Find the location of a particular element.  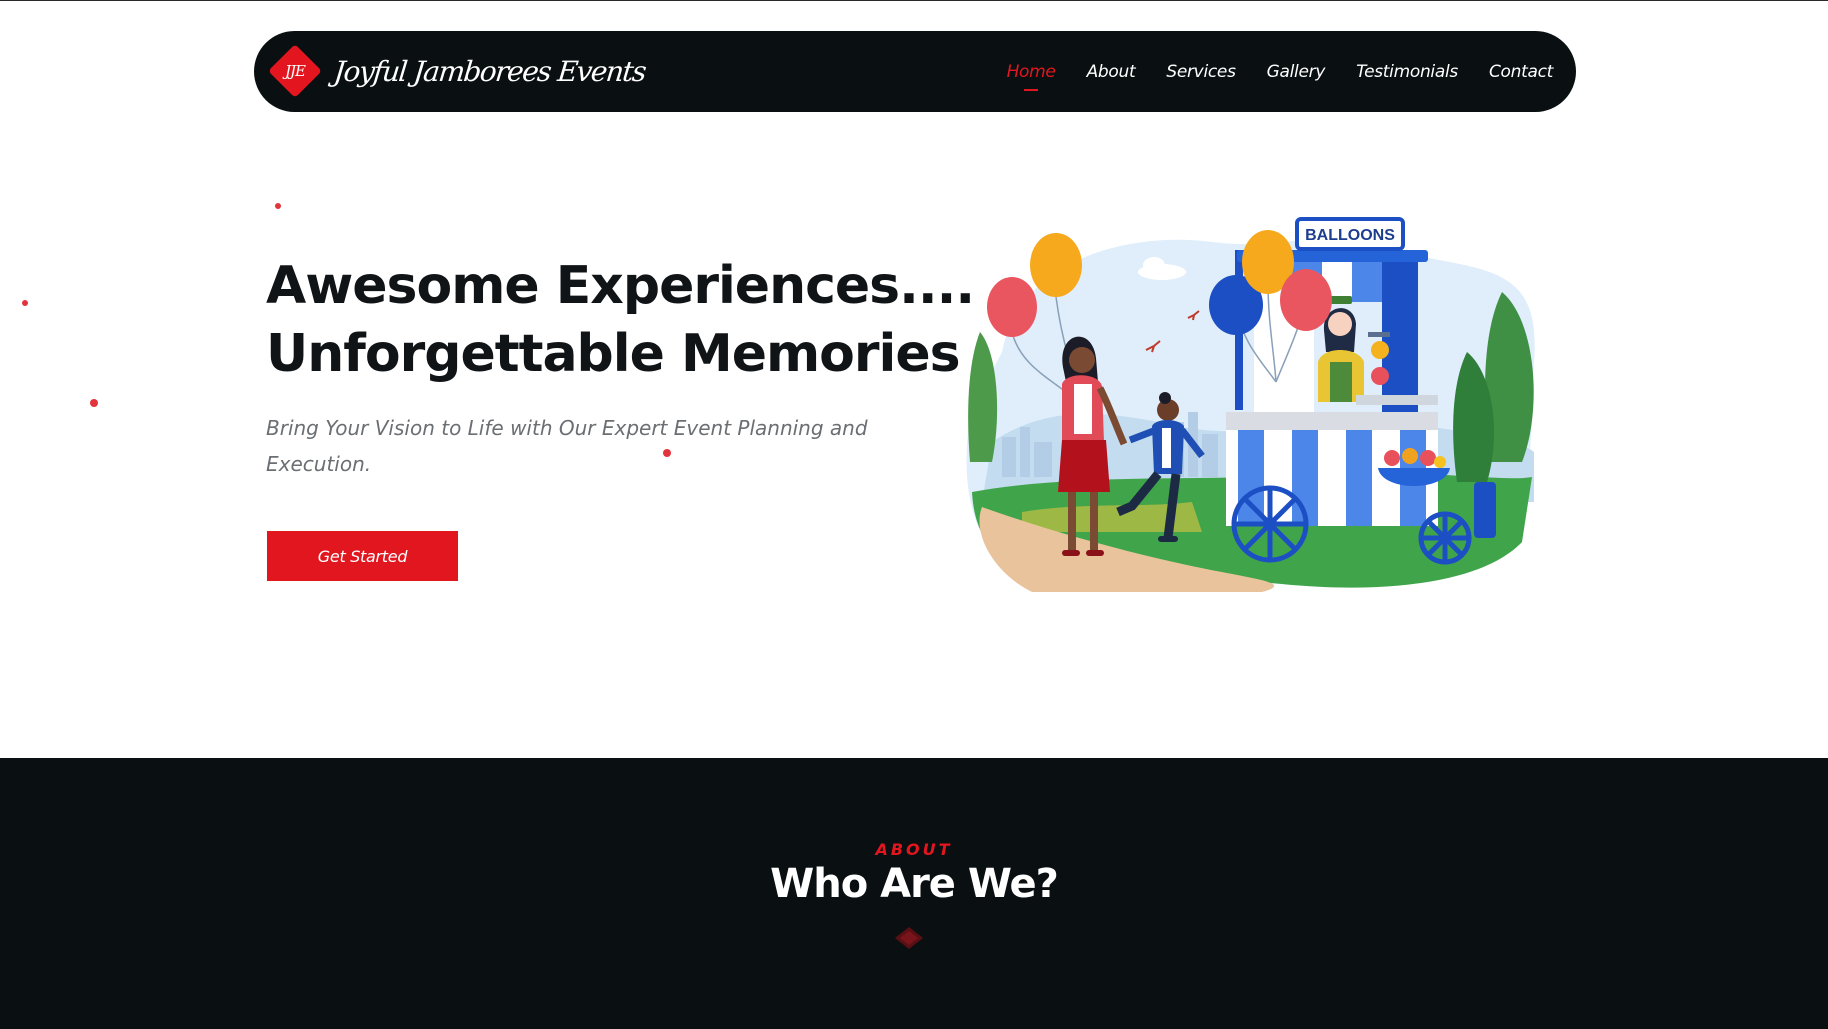

logo-badge-icon: JJE is located at coordinates (295, 71).